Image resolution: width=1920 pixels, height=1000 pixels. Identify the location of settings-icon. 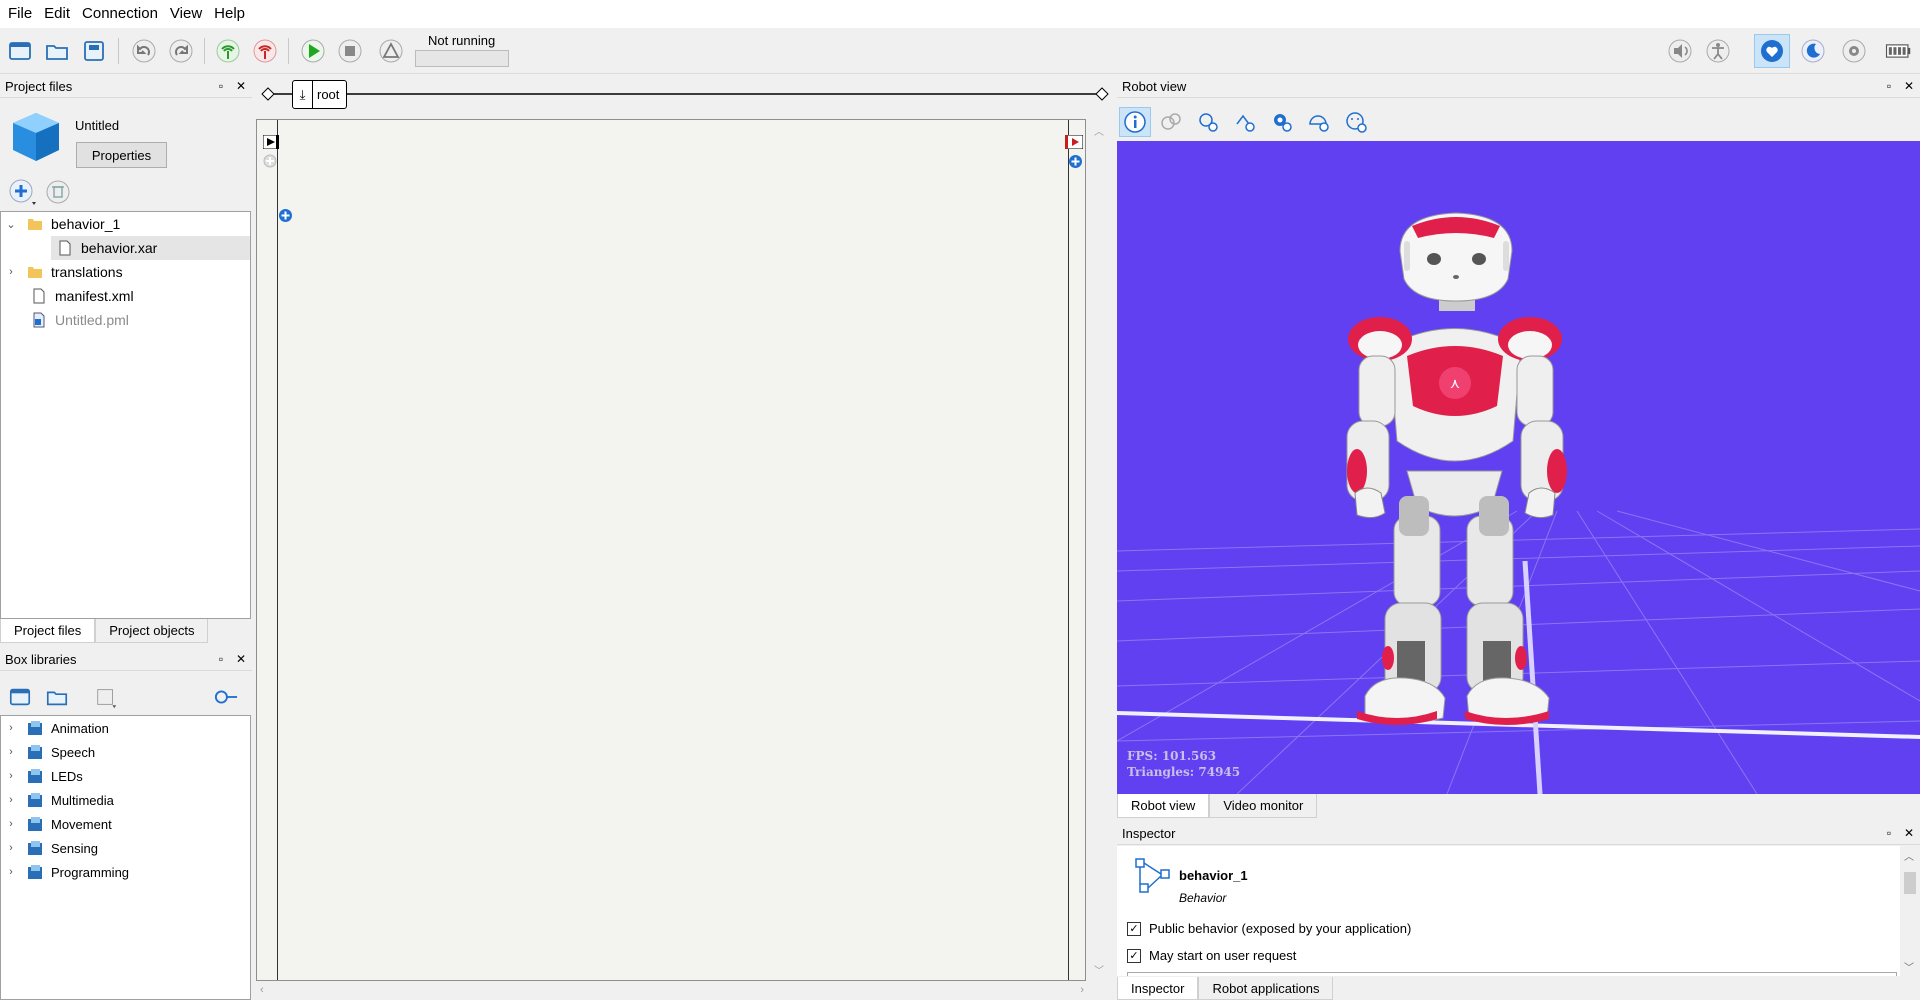
(1854, 51).